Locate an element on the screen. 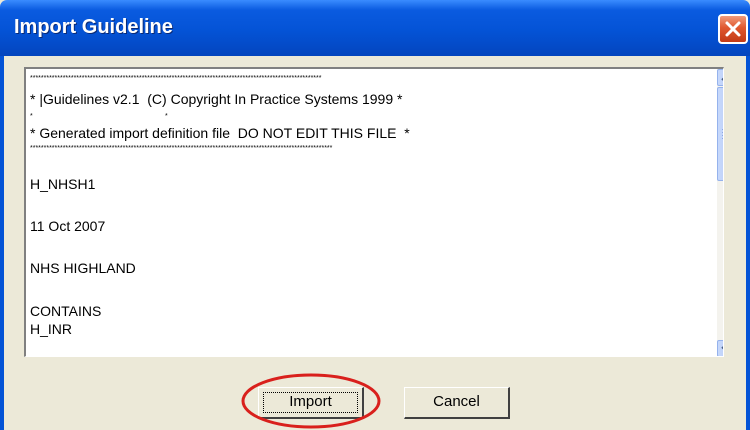  cancel-button: Cancel is located at coordinates (457, 403).